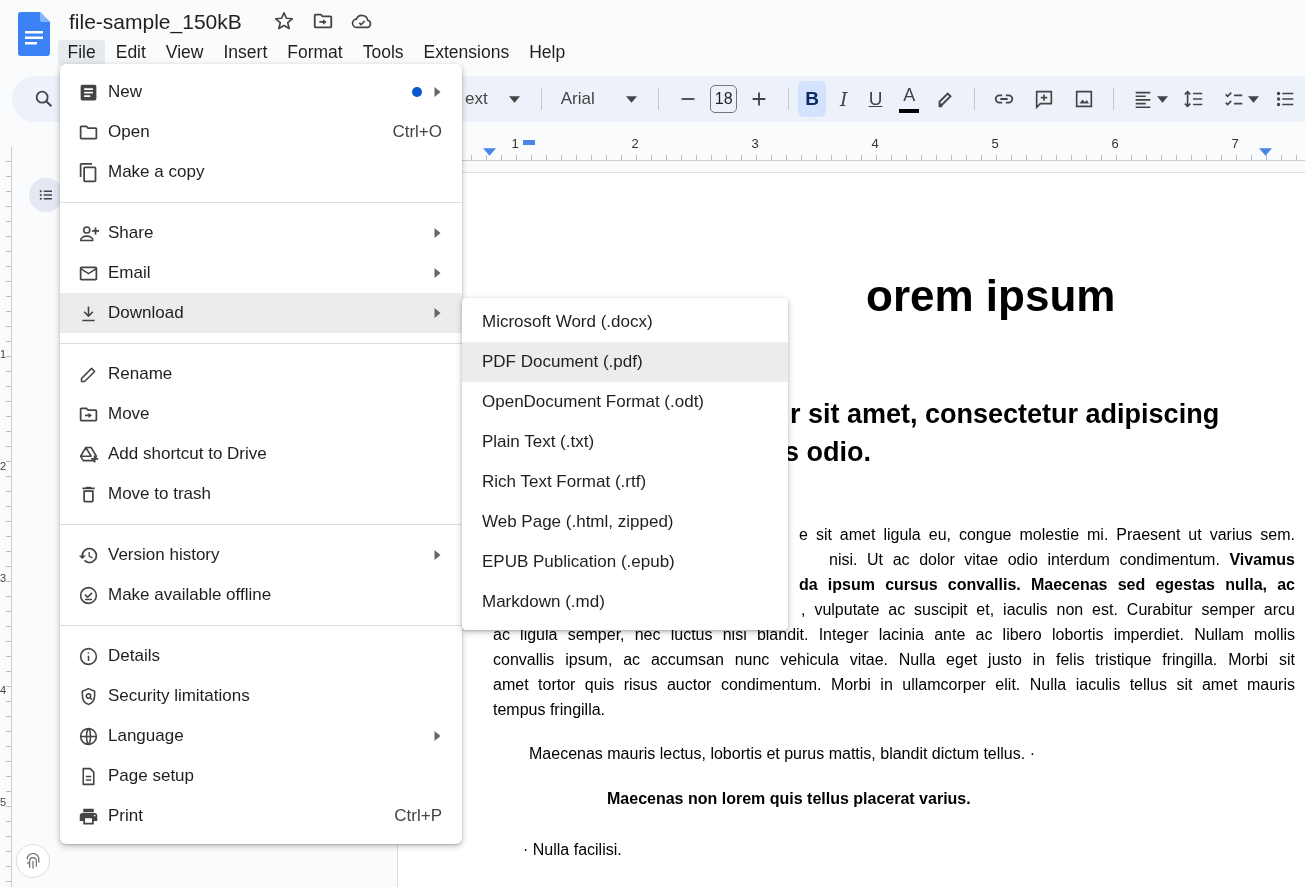 The width and height of the screenshot is (1305, 887). What do you see at coordinates (129, 414) in the screenshot?
I see `menu-item-label: Move` at bounding box center [129, 414].